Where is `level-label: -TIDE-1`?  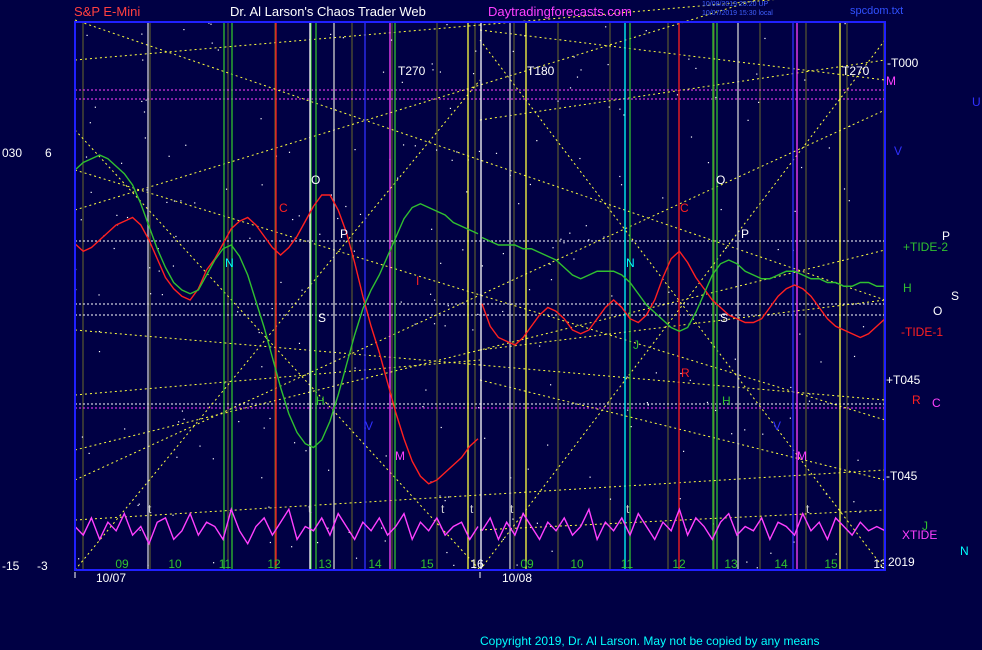
level-label: -TIDE-1 is located at coordinates (922, 332).